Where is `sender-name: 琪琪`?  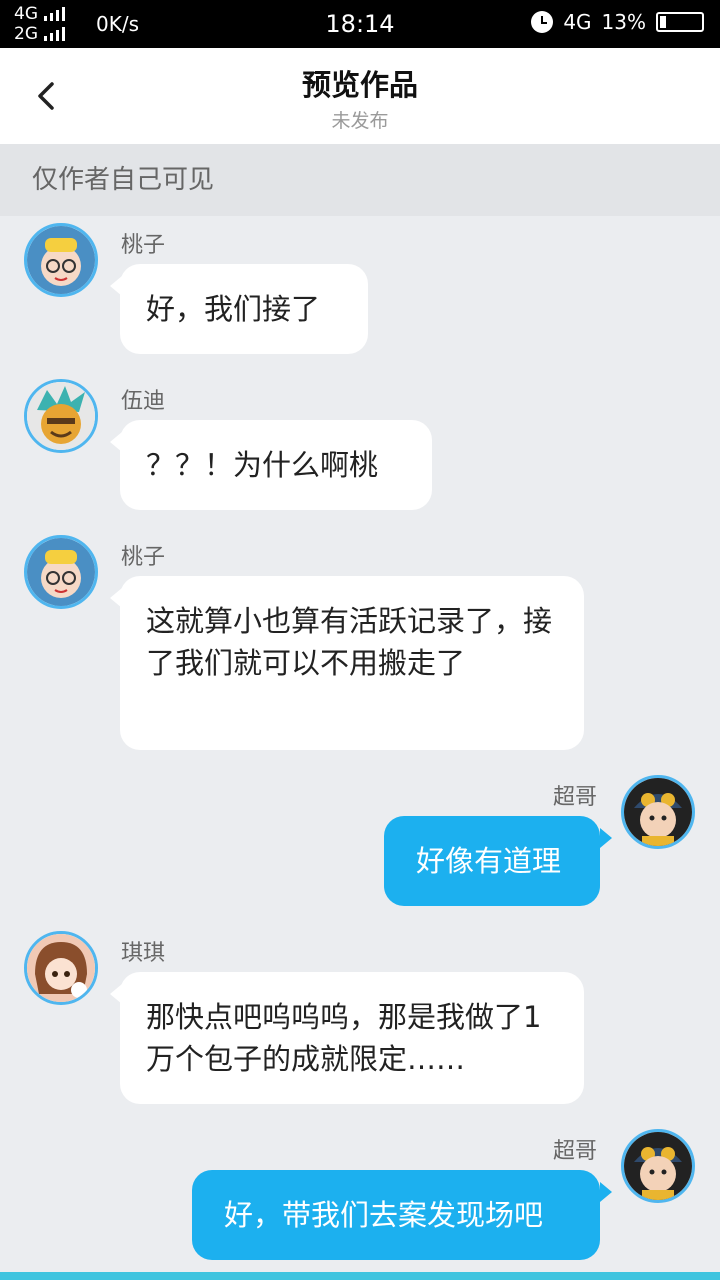 sender-name: 琪琪 is located at coordinates (143, 953).